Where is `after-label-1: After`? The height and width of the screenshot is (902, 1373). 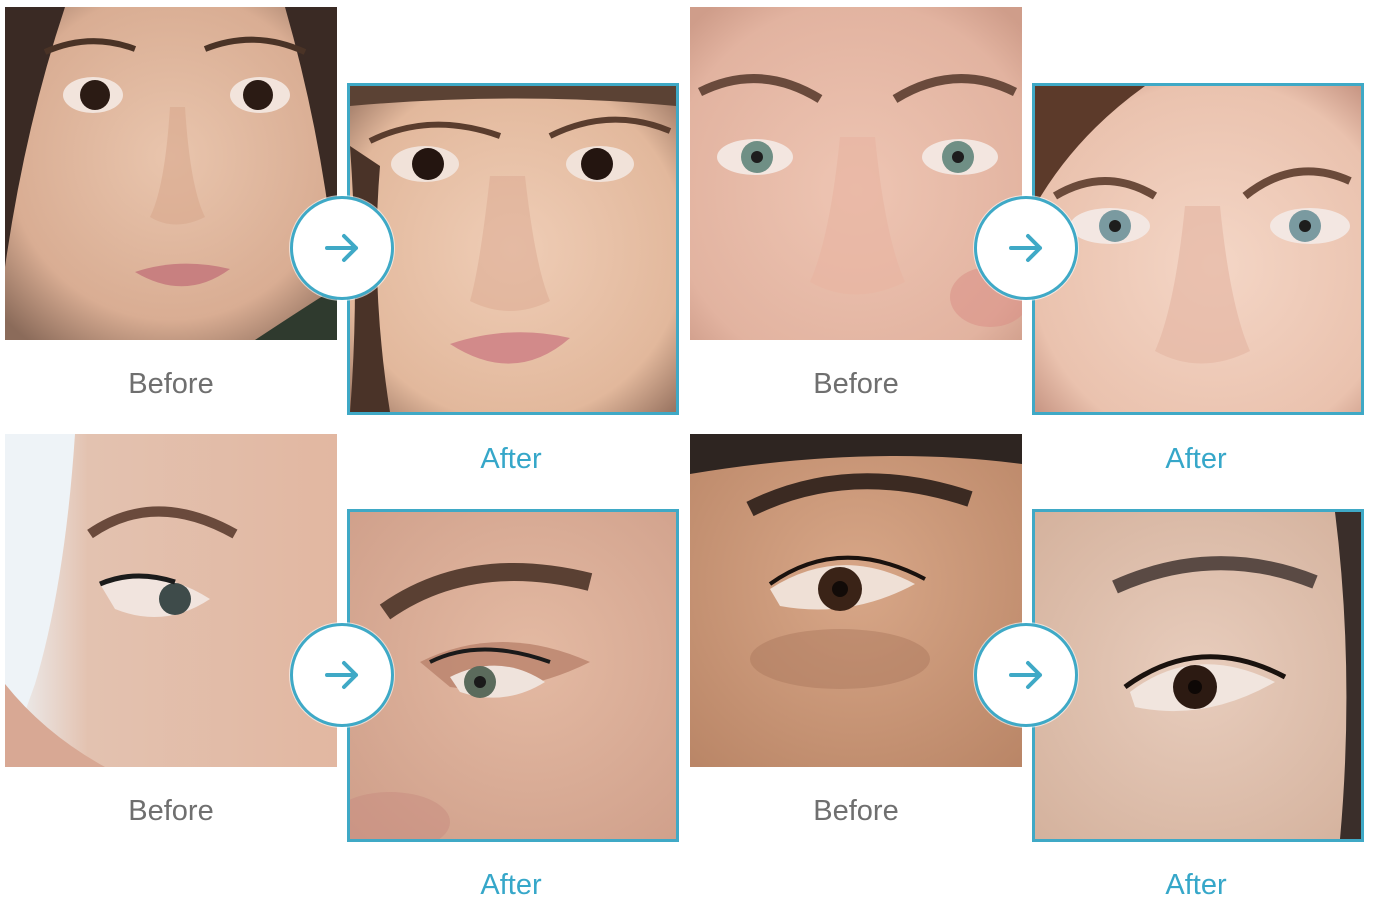
after-label-1: After is located at coordinates (511, 459).